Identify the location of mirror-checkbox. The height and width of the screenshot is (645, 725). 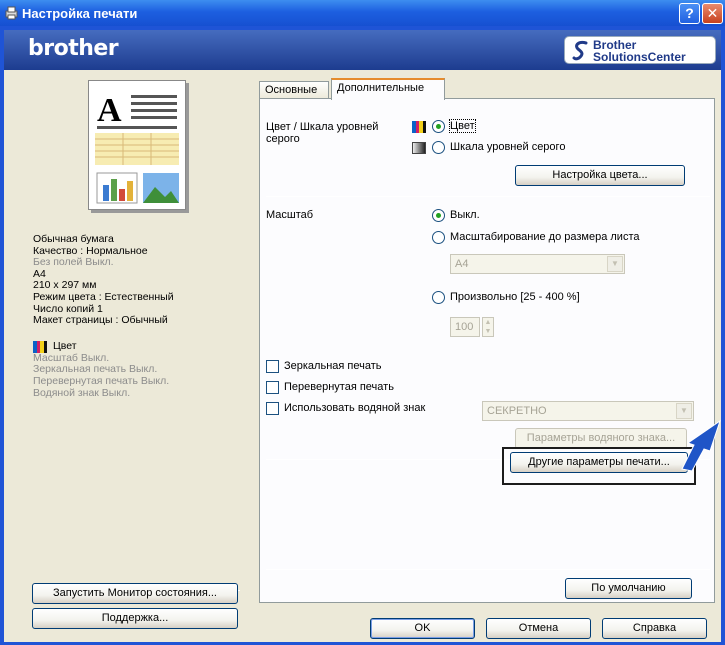
(272, 366).